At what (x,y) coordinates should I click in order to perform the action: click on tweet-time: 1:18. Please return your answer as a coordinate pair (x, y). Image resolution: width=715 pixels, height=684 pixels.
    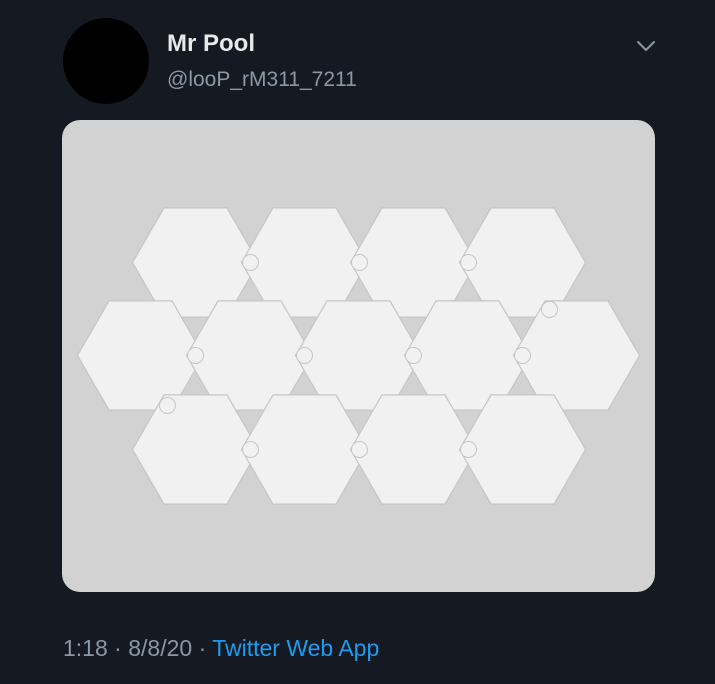
    Looking at the image, I should click on (85, 648).